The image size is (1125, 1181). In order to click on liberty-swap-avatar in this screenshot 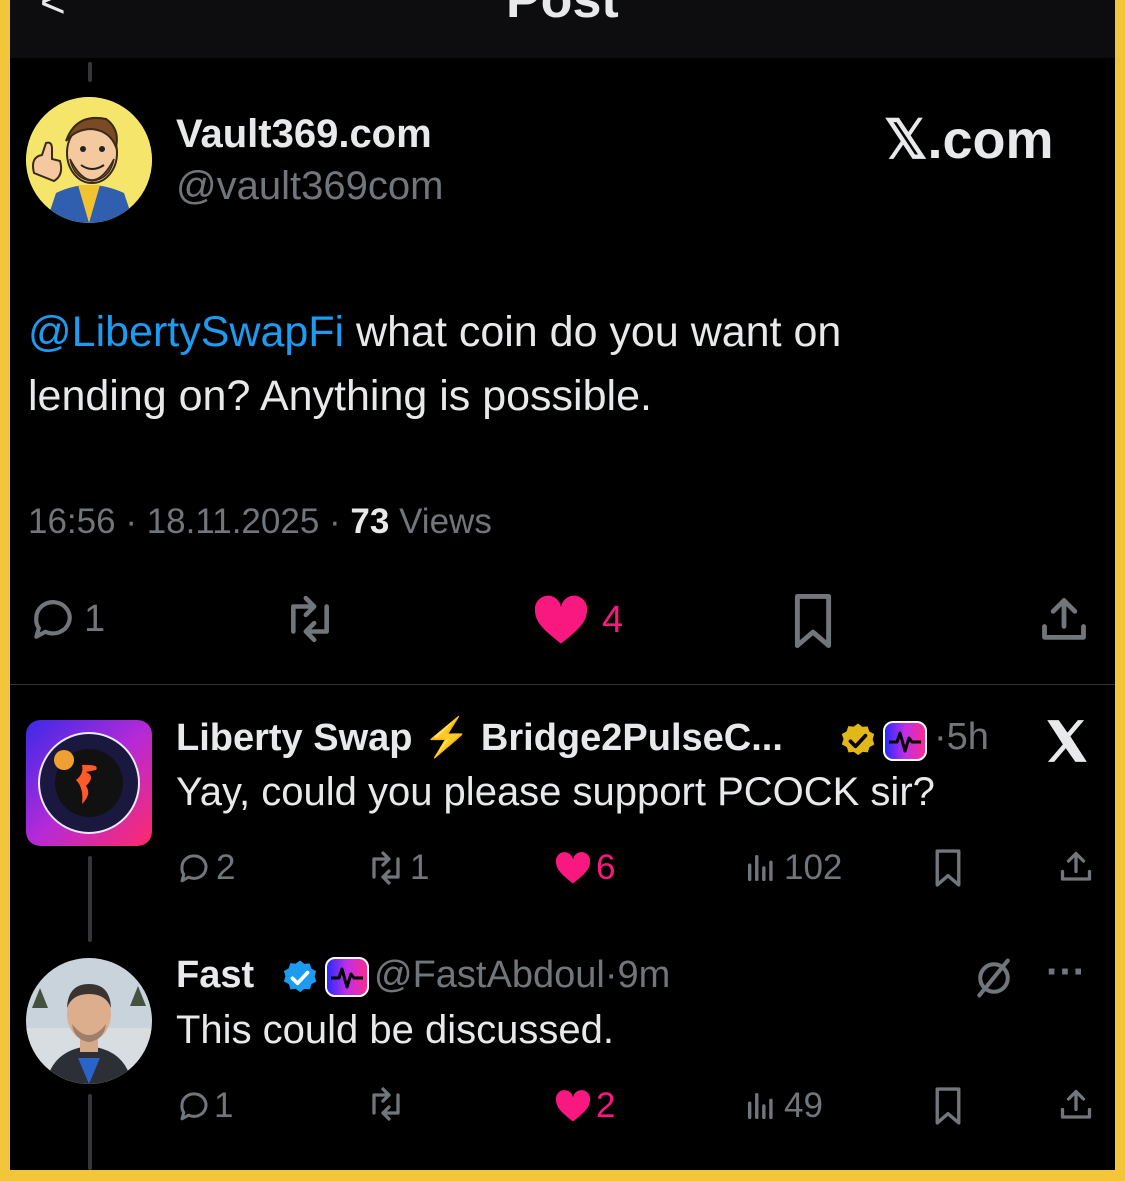, I will do `click(89, 783)`.